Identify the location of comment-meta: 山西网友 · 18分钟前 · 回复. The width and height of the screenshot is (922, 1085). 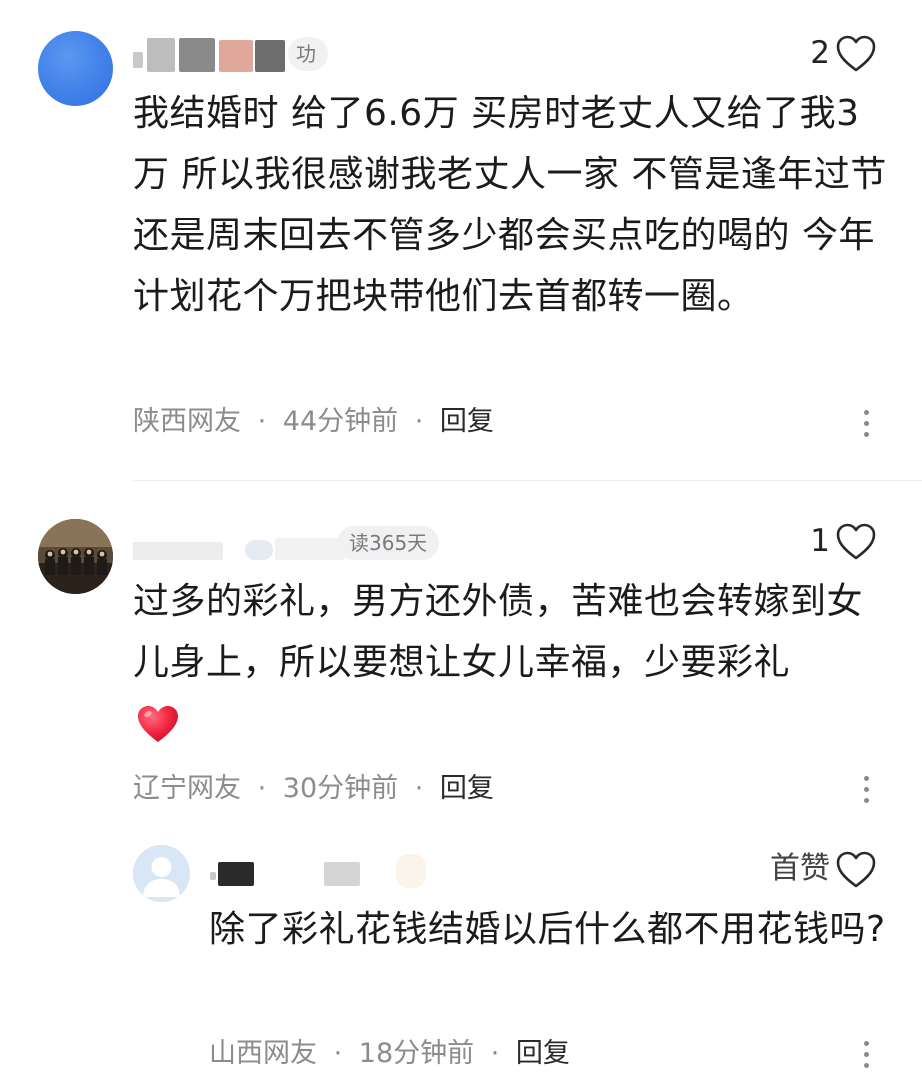
(389, 1053).